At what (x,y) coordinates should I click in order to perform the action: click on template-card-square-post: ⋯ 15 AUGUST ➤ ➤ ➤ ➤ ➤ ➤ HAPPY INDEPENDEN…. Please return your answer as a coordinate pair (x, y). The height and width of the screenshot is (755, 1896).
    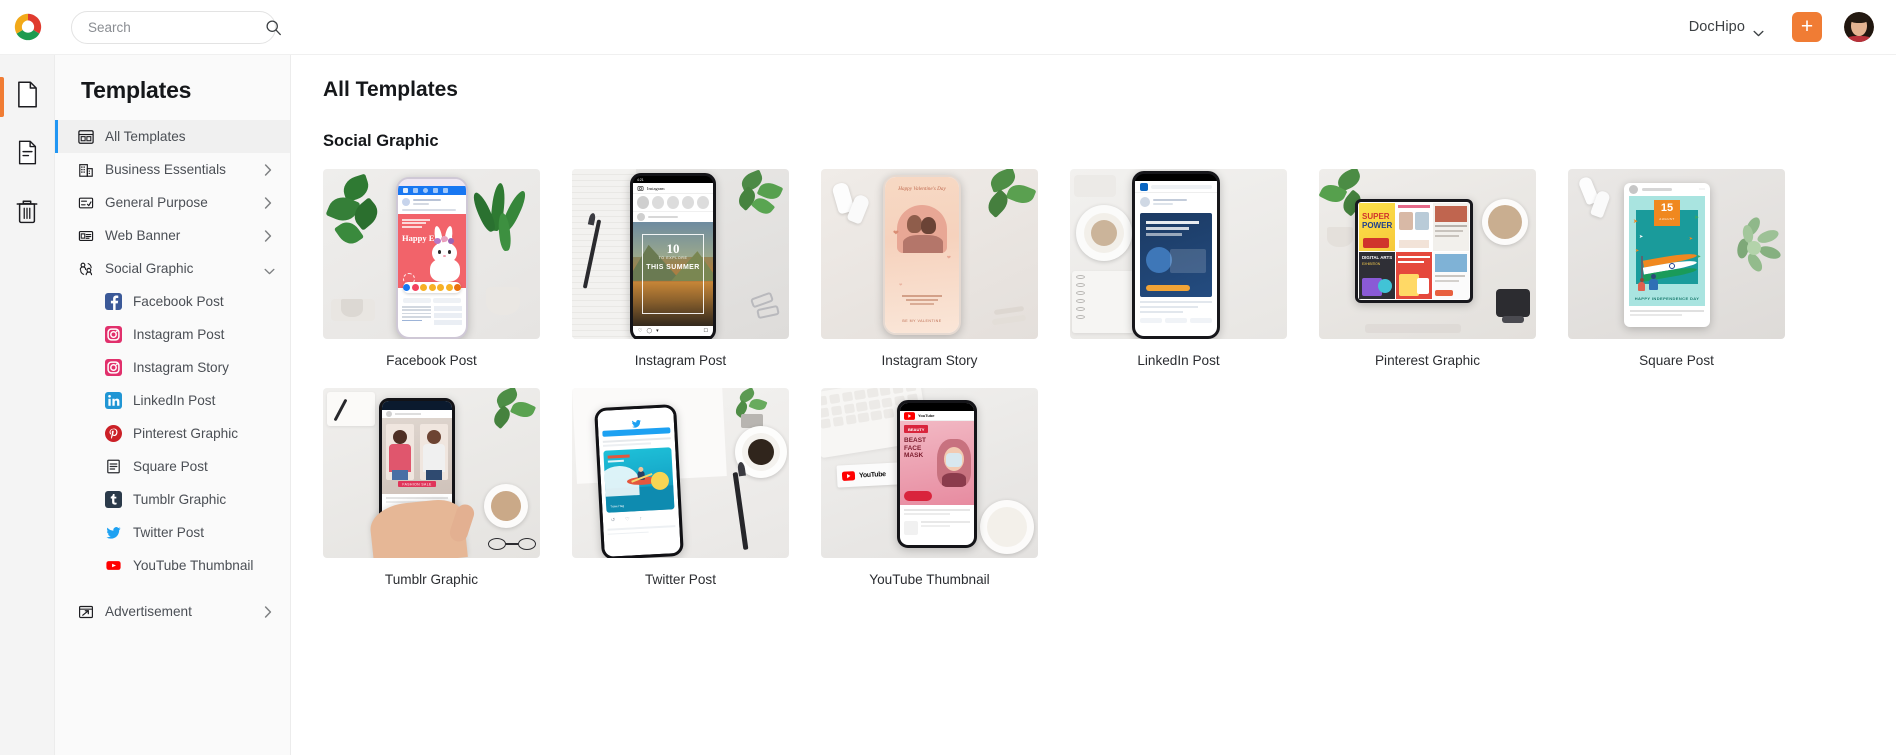
    Looking at the image, I should click on (1676, 268).